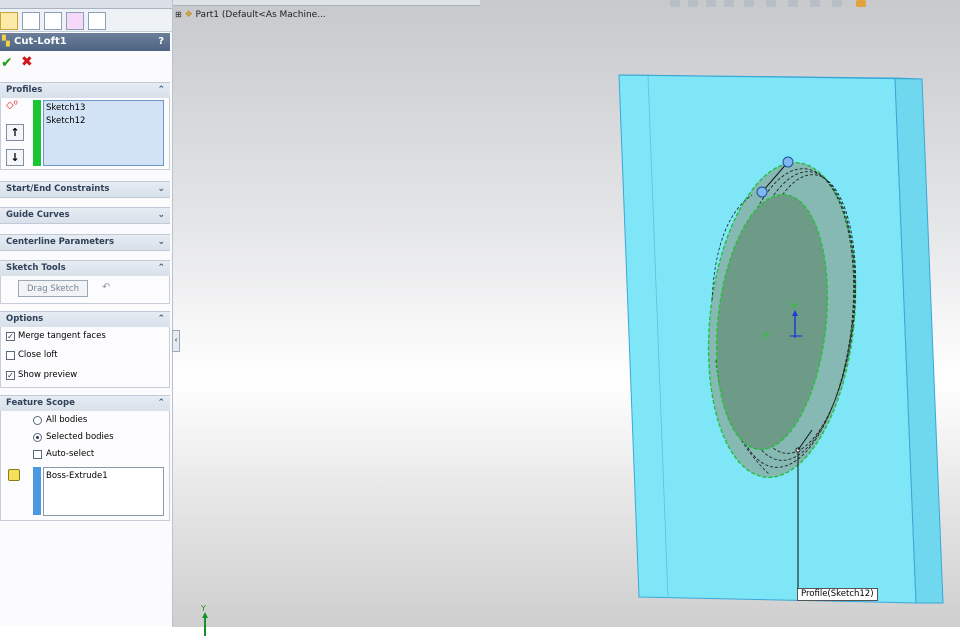 Image resolution: width=960 pixels, height=636 pixels. I want to click on drag-sketch-button: Drag Sketch, so click(53, 288).